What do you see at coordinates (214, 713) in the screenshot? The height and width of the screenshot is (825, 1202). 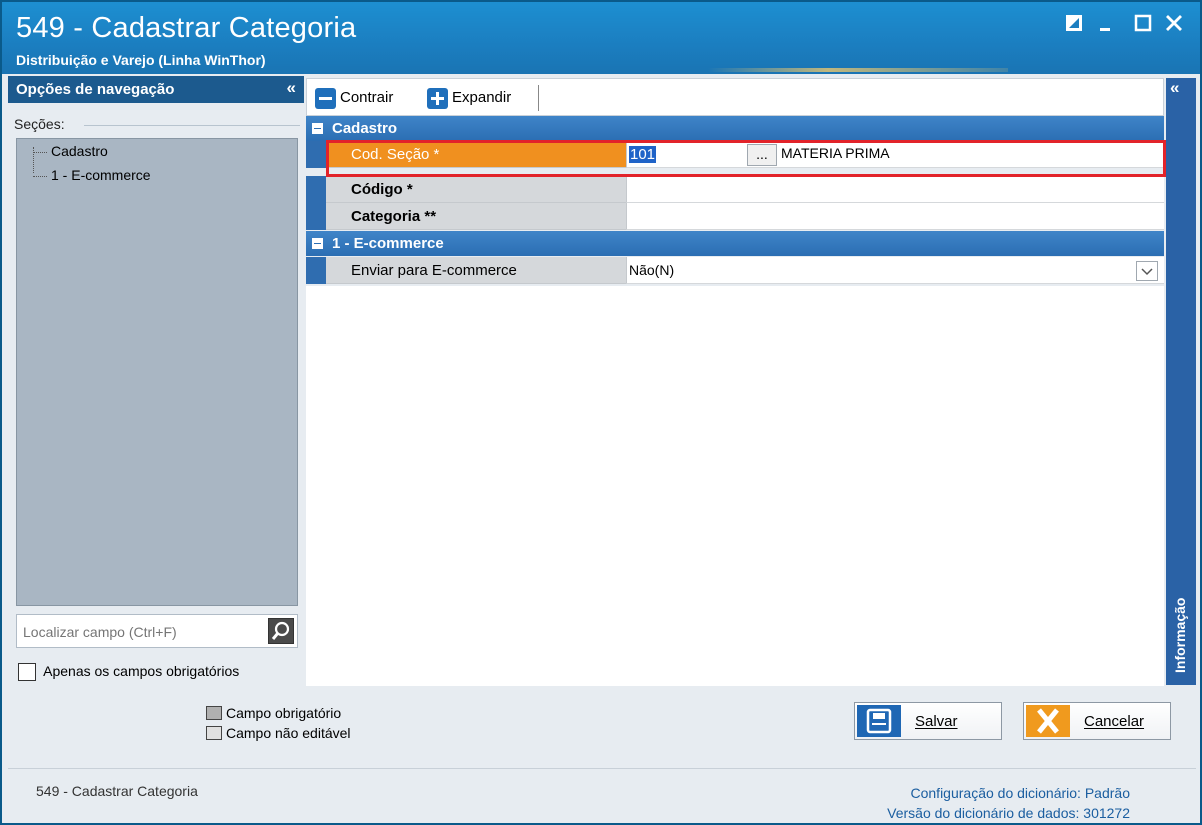 I see `legend-required-swatch` at bounding box center [214, 713].